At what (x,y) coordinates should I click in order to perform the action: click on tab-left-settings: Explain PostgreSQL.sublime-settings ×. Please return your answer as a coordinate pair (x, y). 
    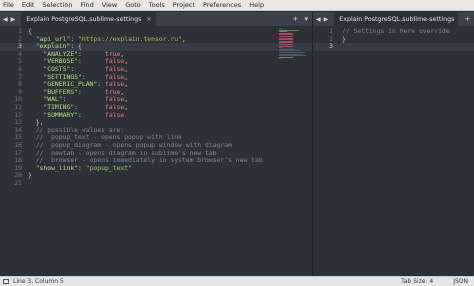
    Looking at the image, I should click on (88, 19).